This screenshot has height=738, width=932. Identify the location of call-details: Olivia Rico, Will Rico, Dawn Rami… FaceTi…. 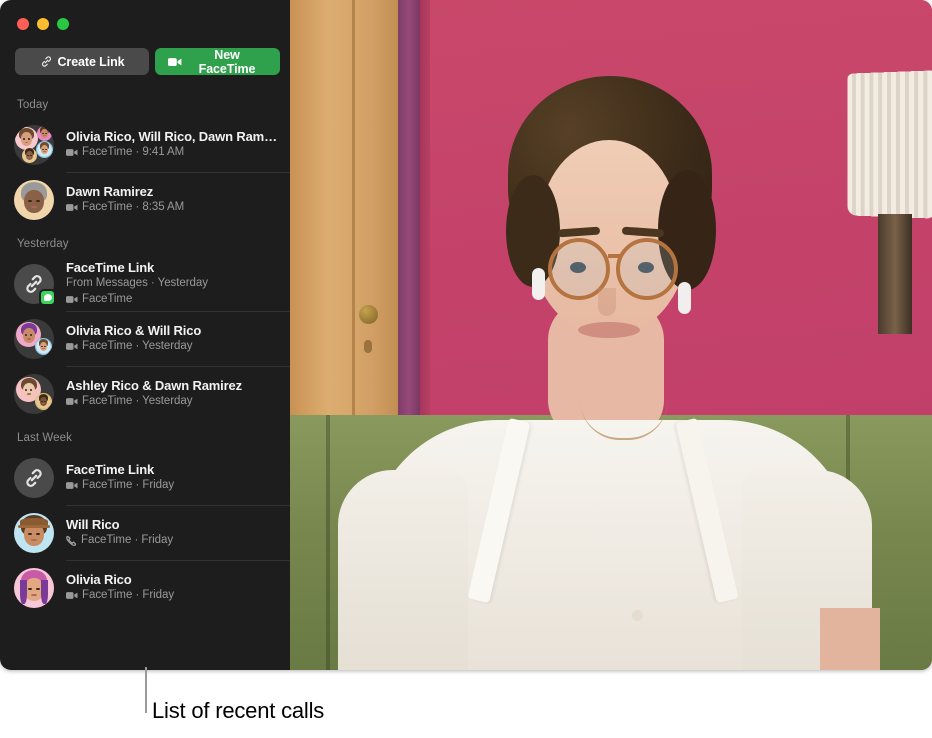
(173, 145).